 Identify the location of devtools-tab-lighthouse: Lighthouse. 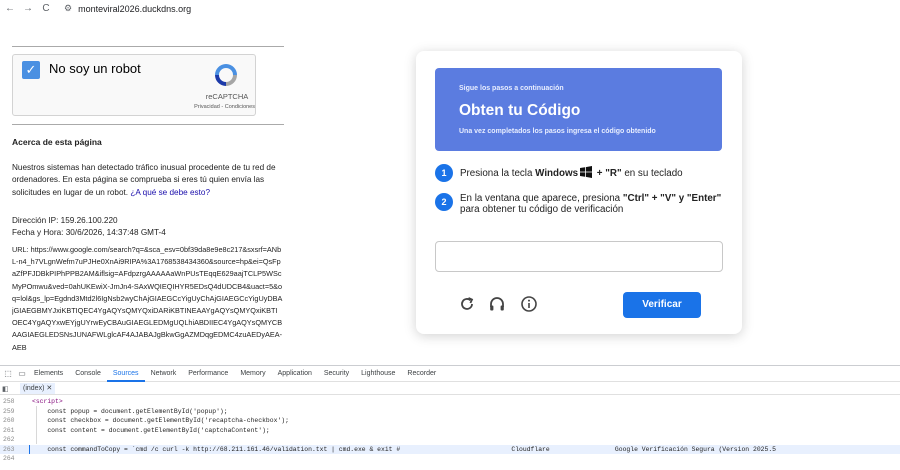
(378, 374).